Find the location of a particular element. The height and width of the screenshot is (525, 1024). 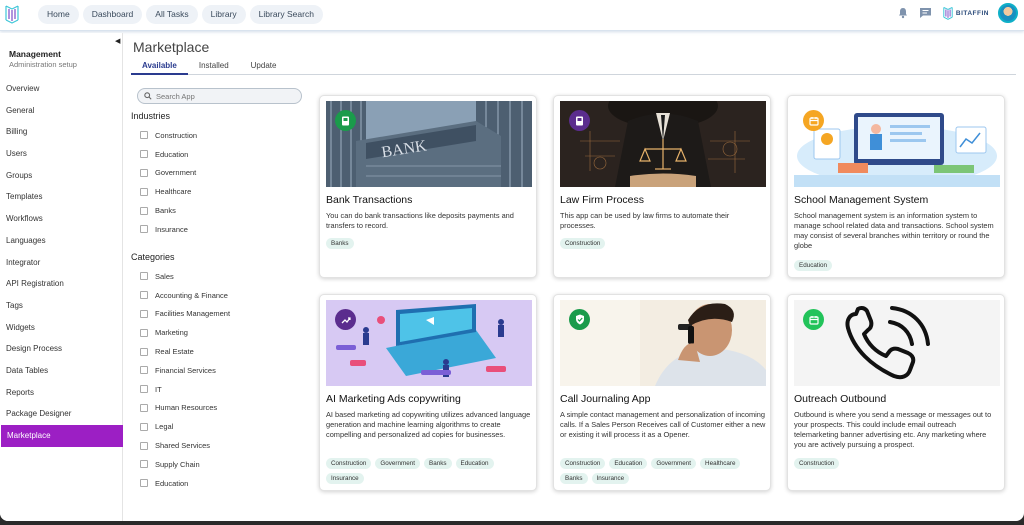

user-avatar is located at coordinates (1008, 13).